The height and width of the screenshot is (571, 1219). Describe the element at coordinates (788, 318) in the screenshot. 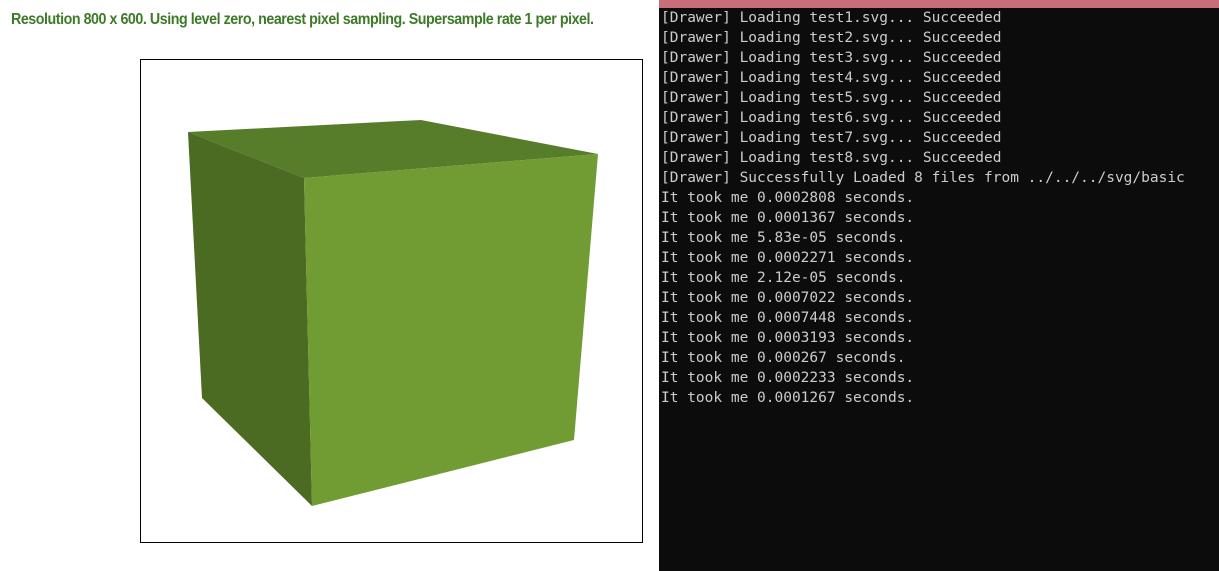

I see `console-line: It took me 0.0007448 seconds.` at that location.